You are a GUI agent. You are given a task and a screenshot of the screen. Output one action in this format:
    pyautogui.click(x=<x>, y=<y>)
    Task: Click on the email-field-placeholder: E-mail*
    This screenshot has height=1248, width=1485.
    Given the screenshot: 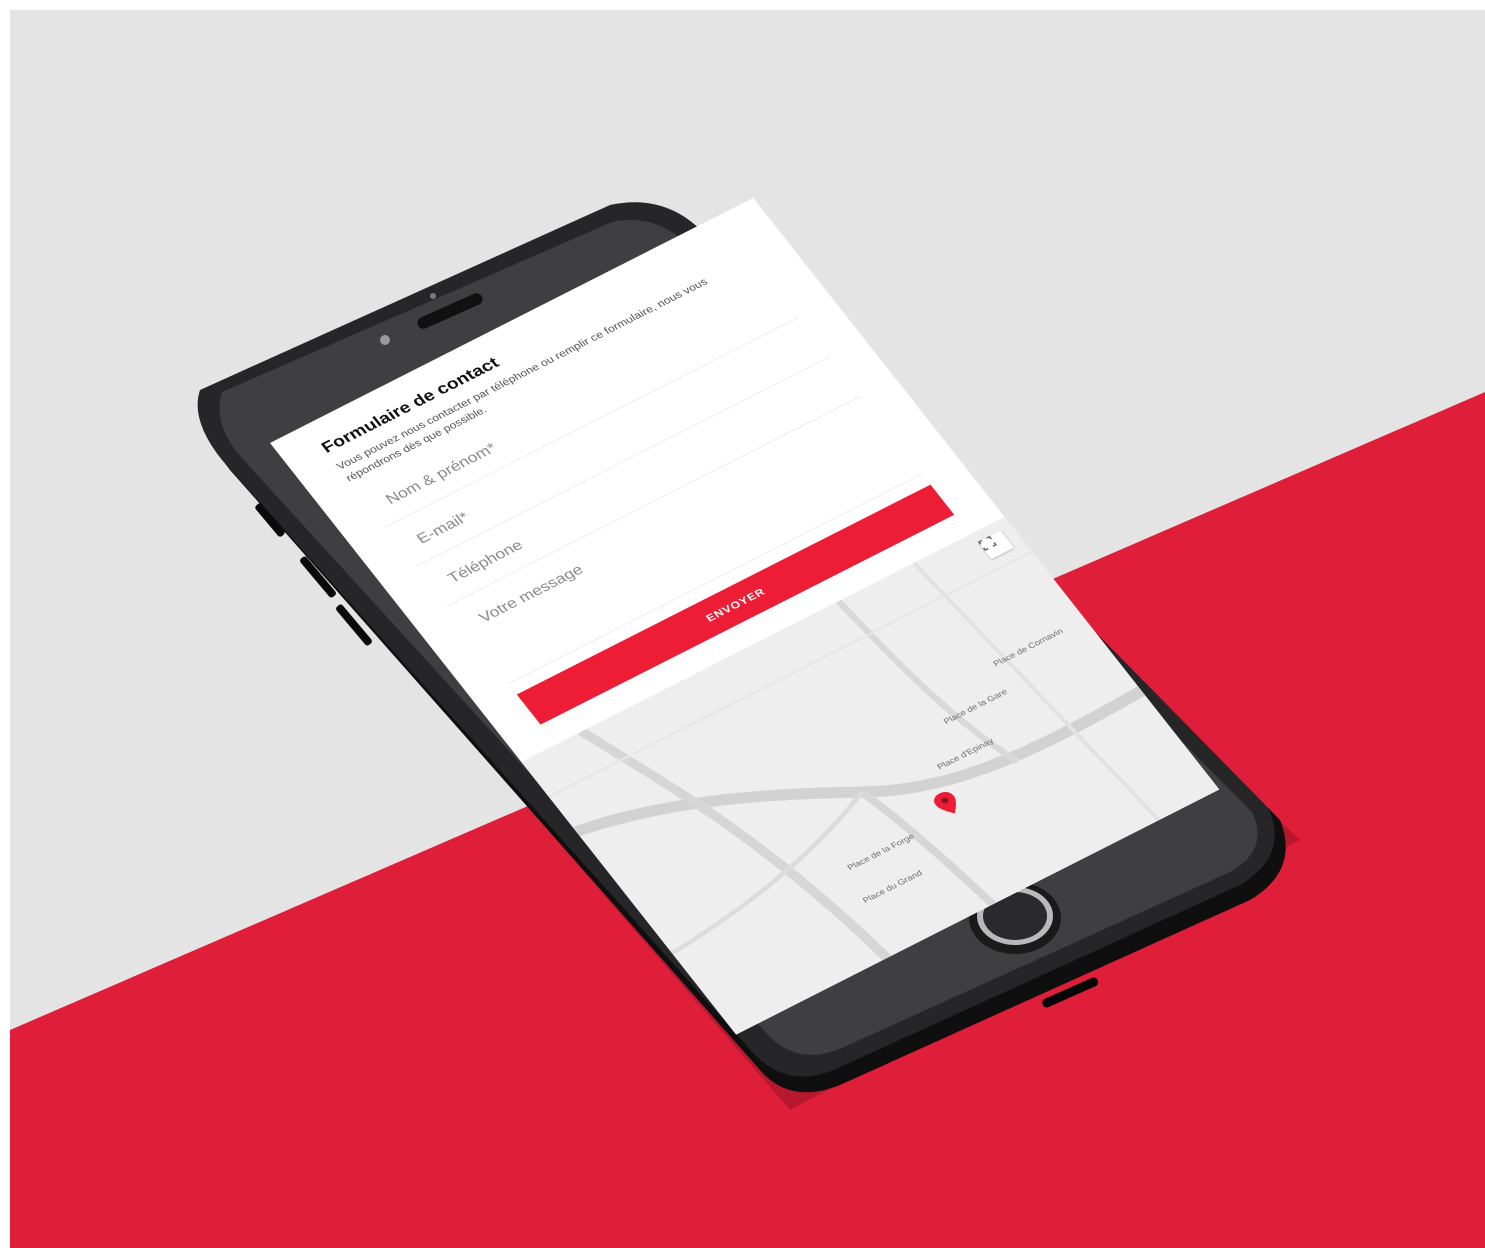 What is the action you would take?
    pyautogui.click(x=443, y=528)
    